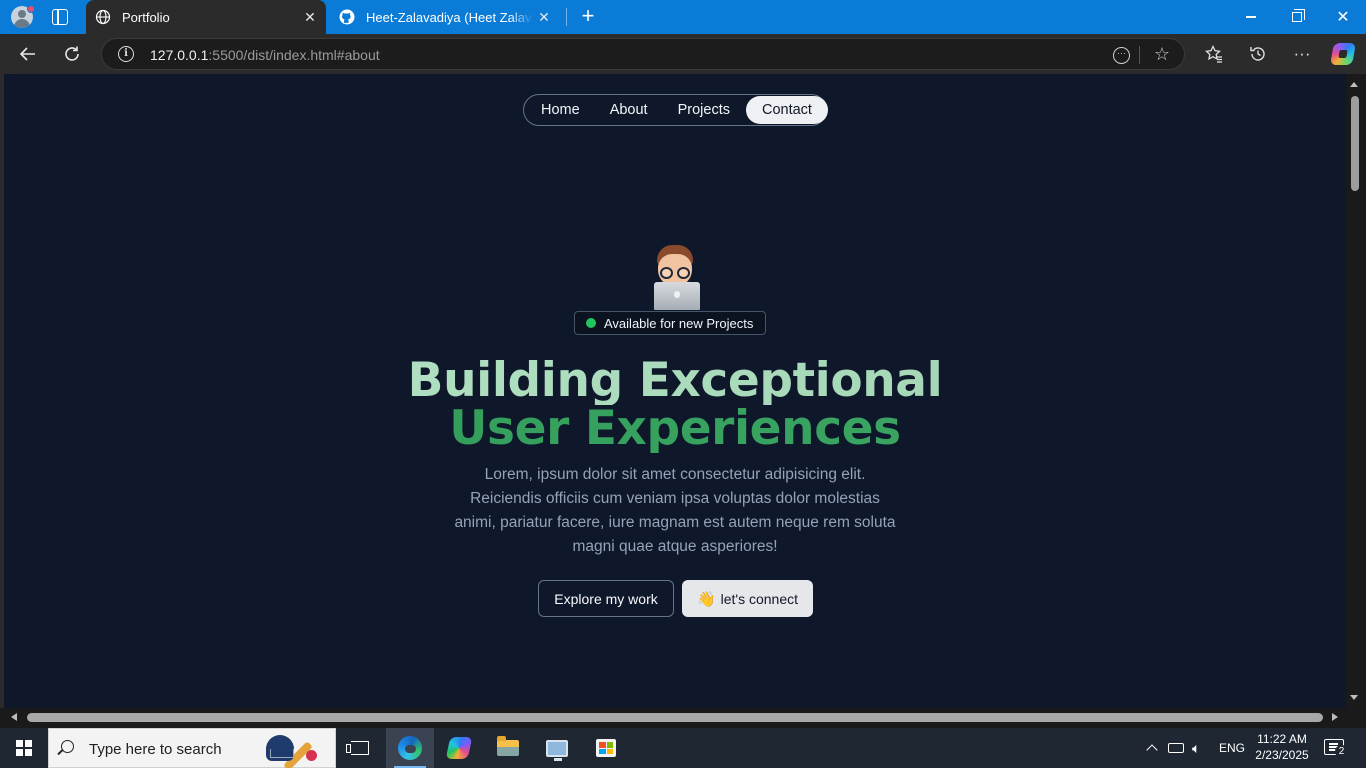 The height and width of the screenshot is (768, 1366). What do you see at coordinates (450, 17) in the screenshot?
I see `tab-title: Heet-Zalavadiya (Heet Zalavadiya)` at bounding box center [450, 17].